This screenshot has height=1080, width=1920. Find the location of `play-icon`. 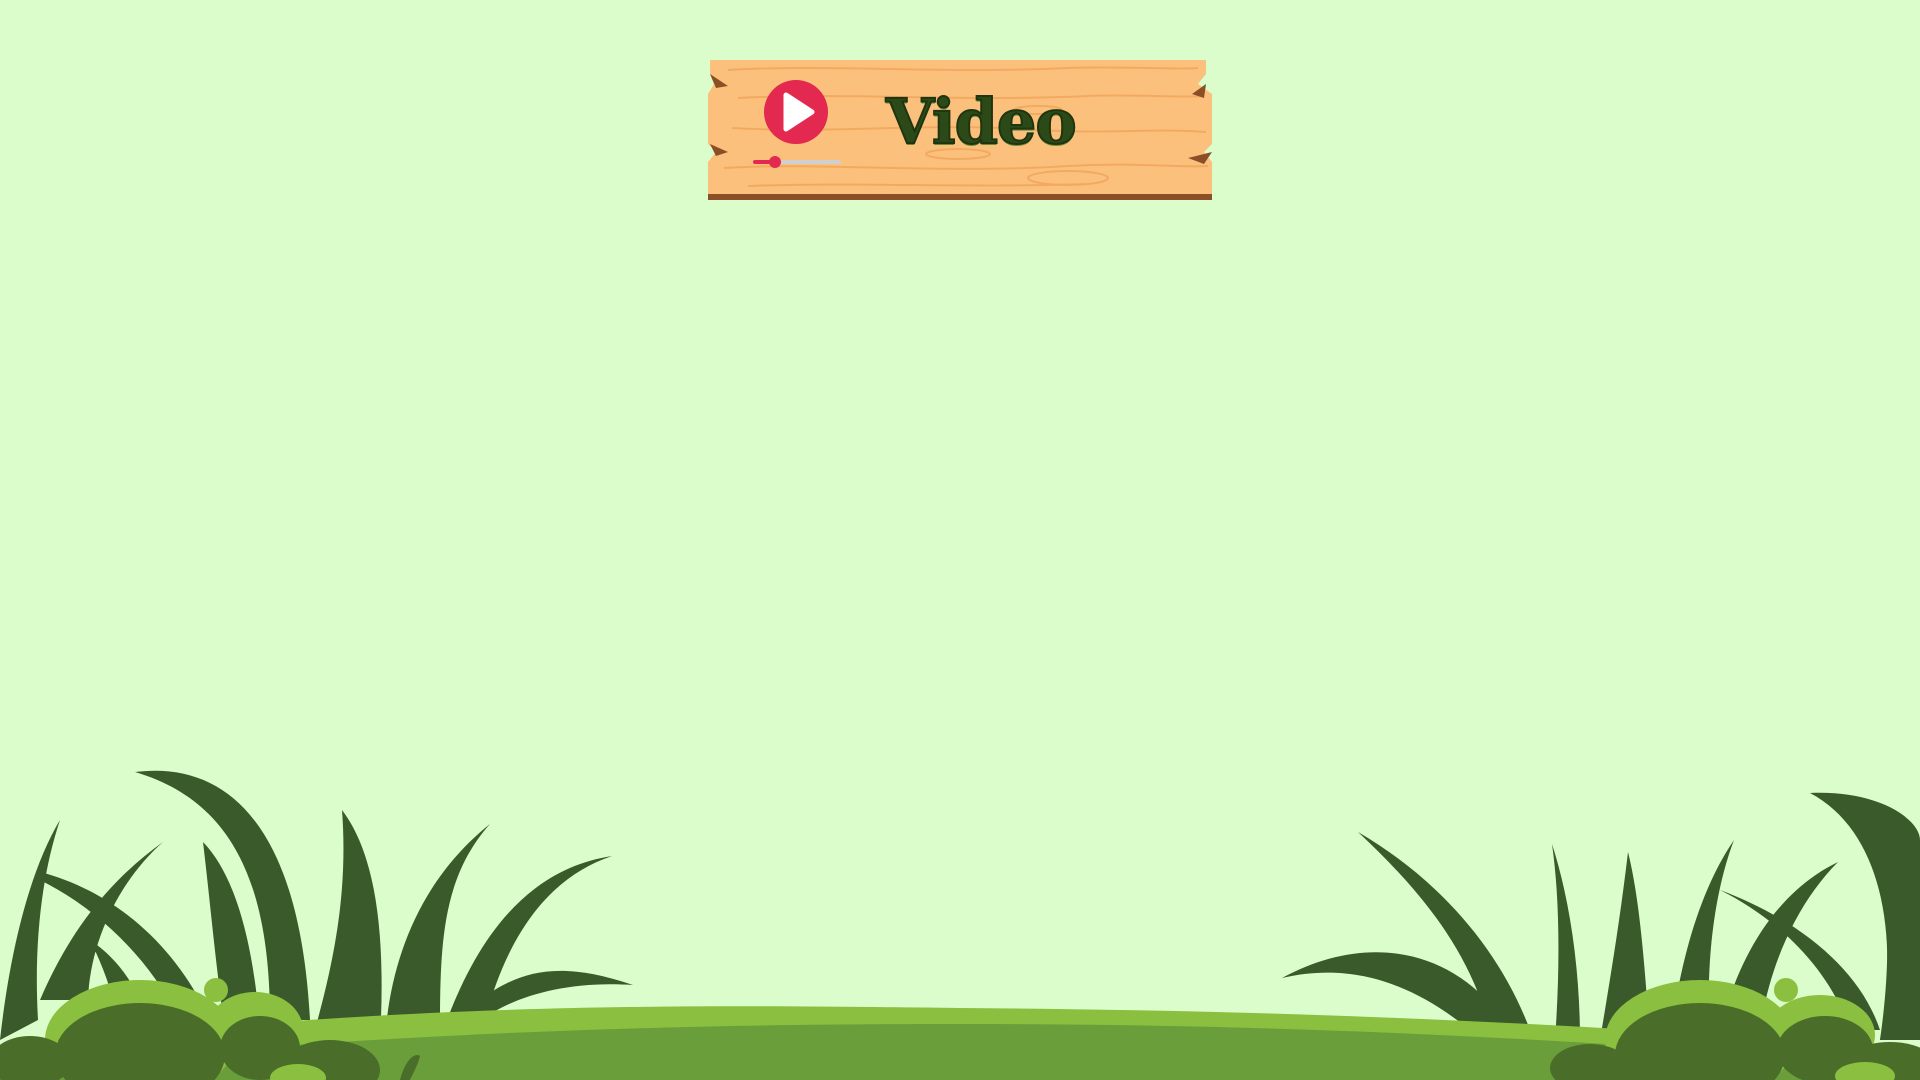

play-icon is located at coordinates (799, 112).